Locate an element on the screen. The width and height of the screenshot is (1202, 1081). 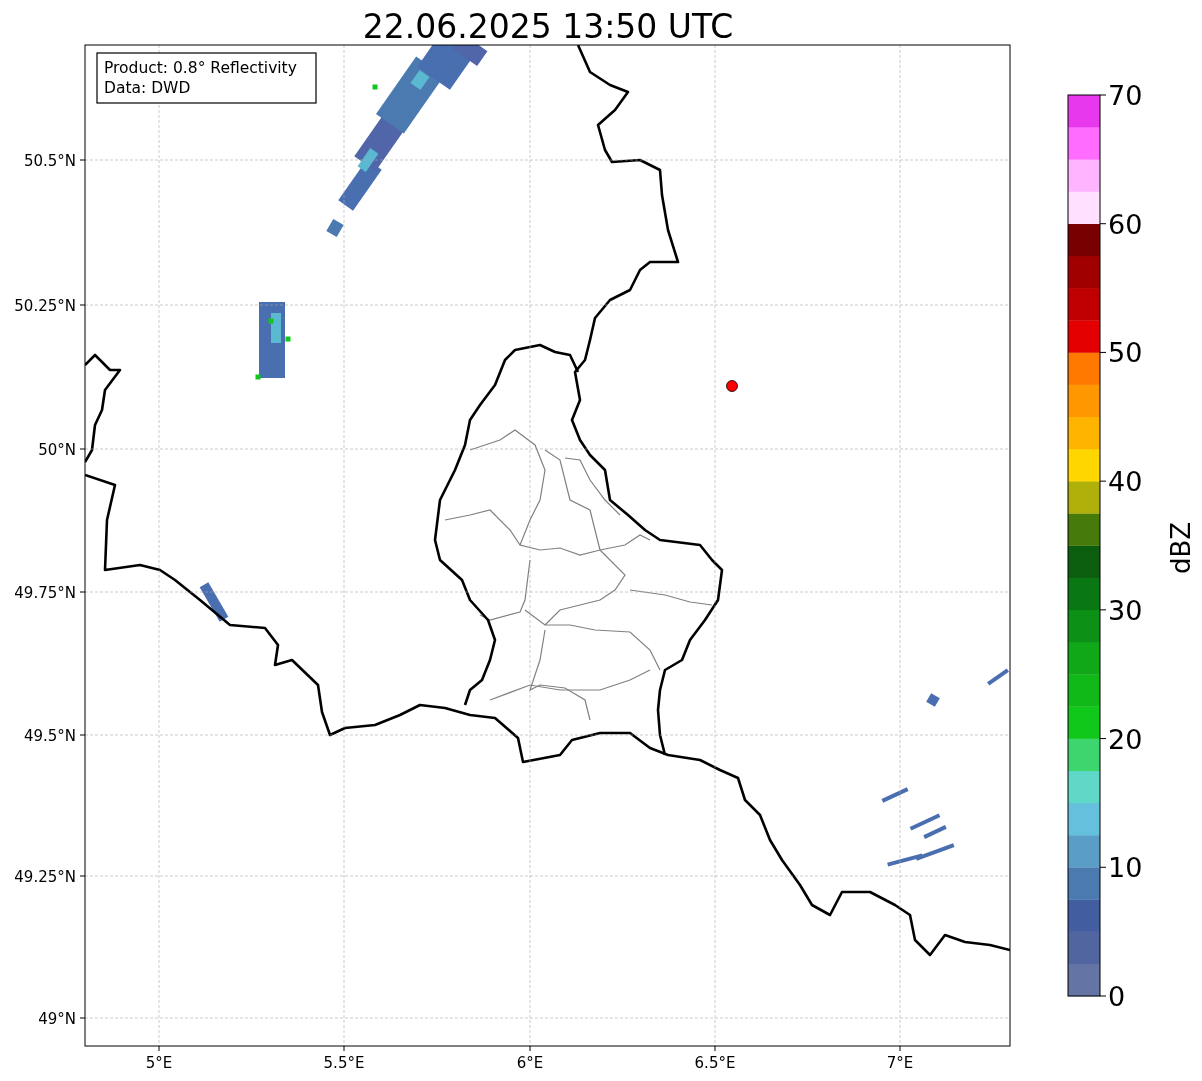
latitude-label: 49.5°N is located at coordinates (49, 736).